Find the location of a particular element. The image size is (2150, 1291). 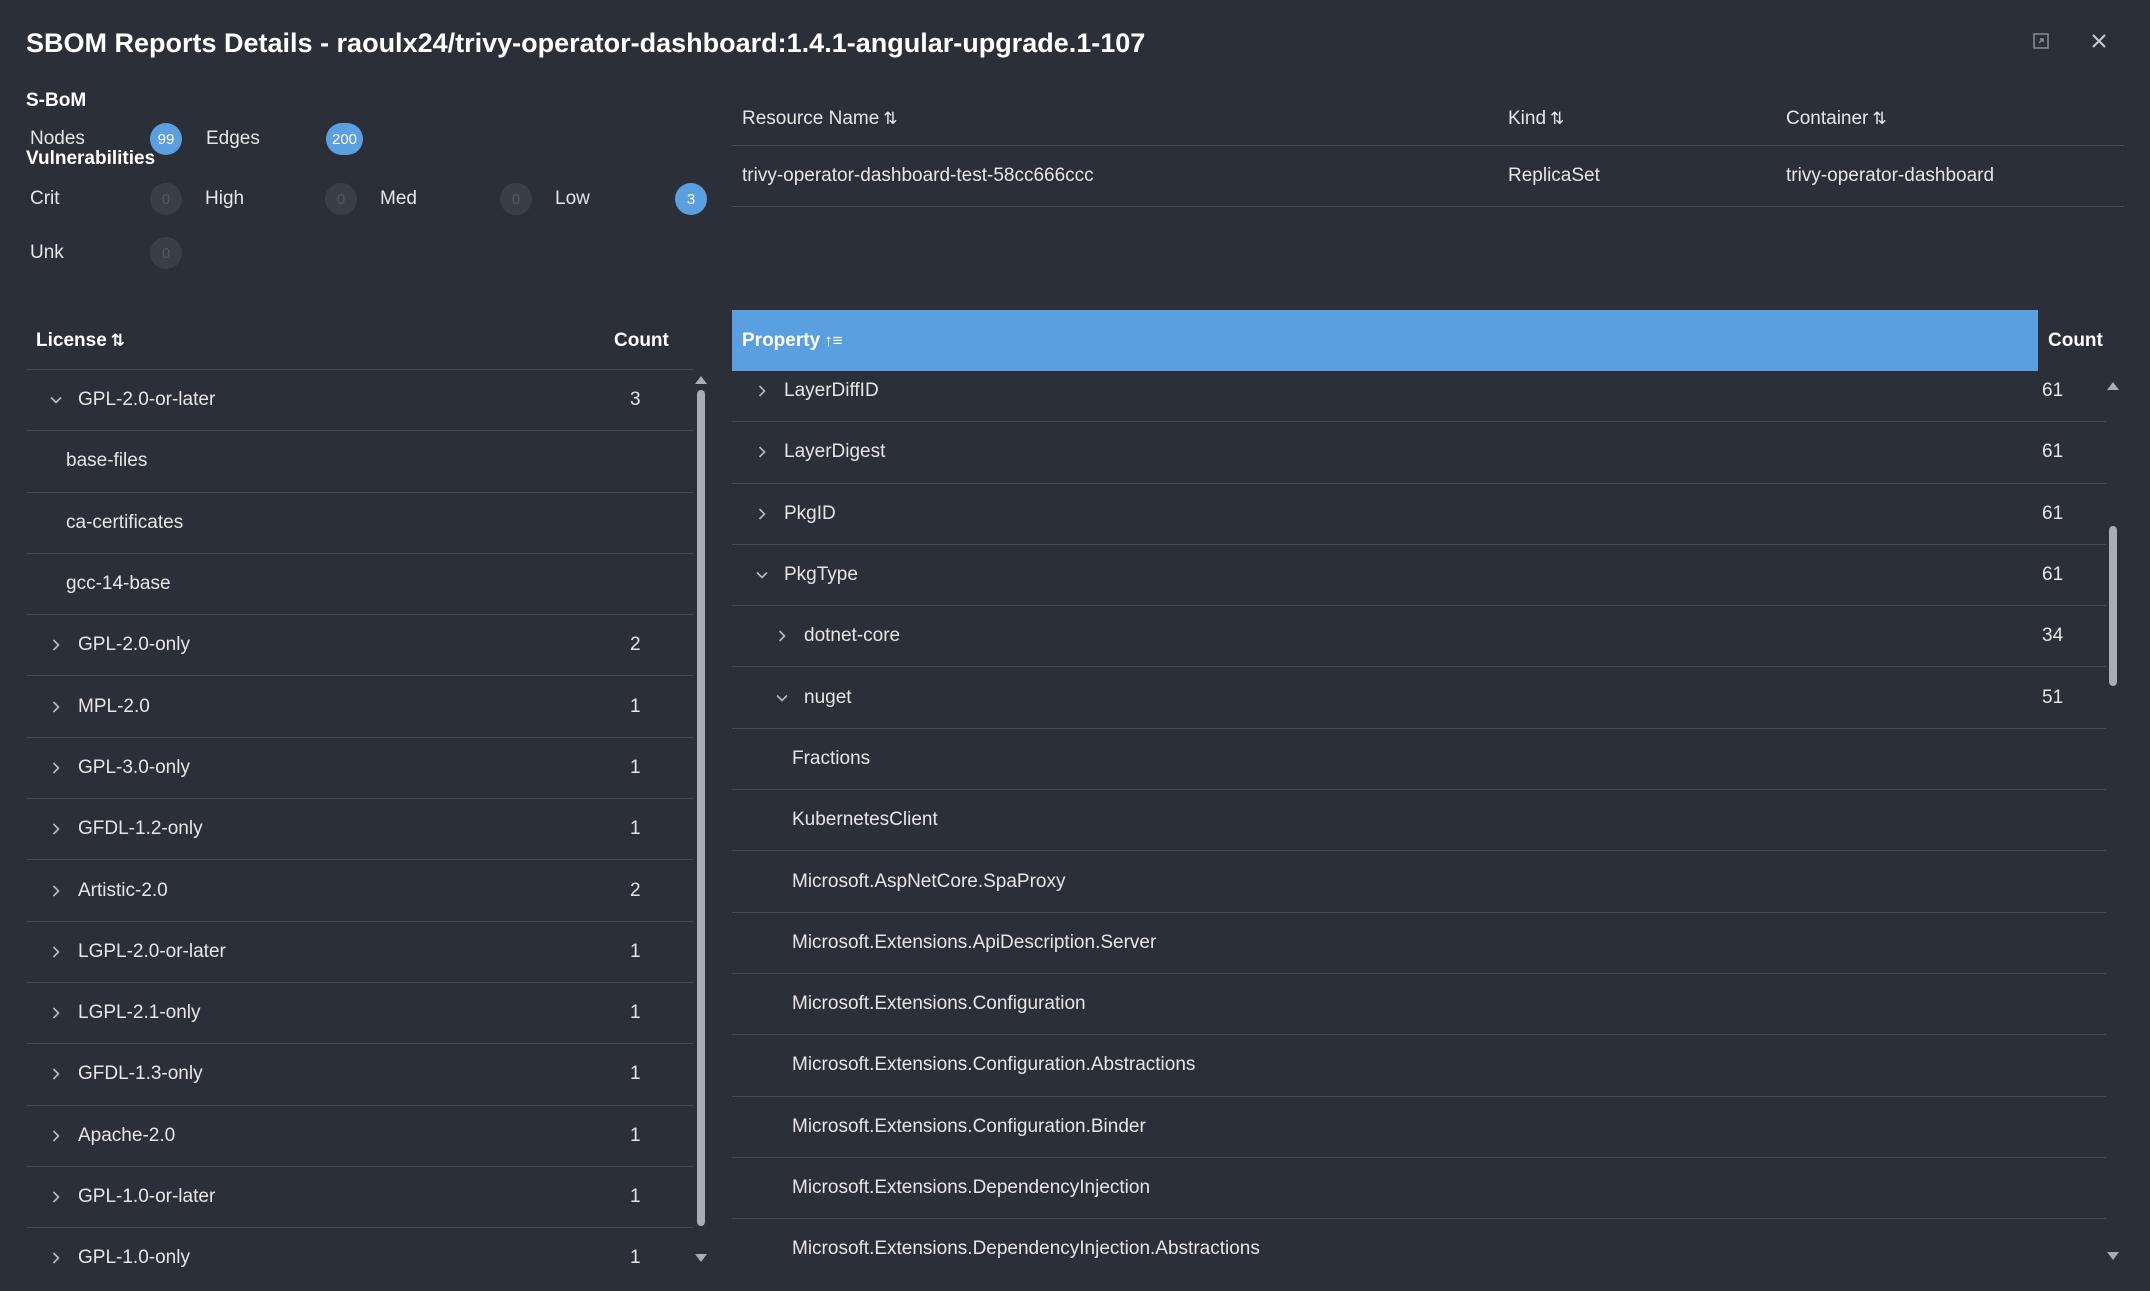

close-icon is located at coordinates (2099, 41).